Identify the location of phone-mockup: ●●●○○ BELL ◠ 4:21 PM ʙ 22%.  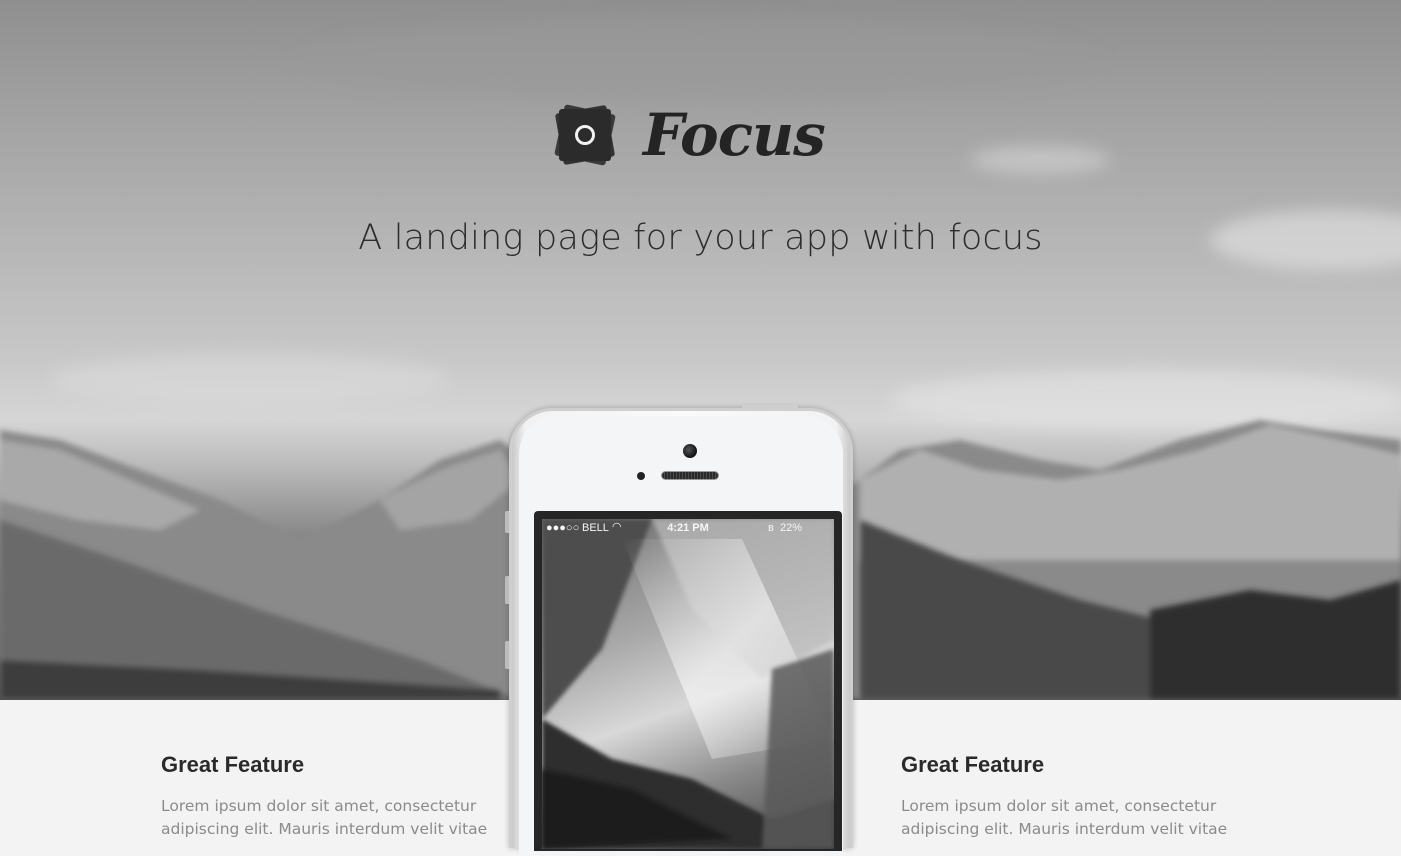
(679, 630).